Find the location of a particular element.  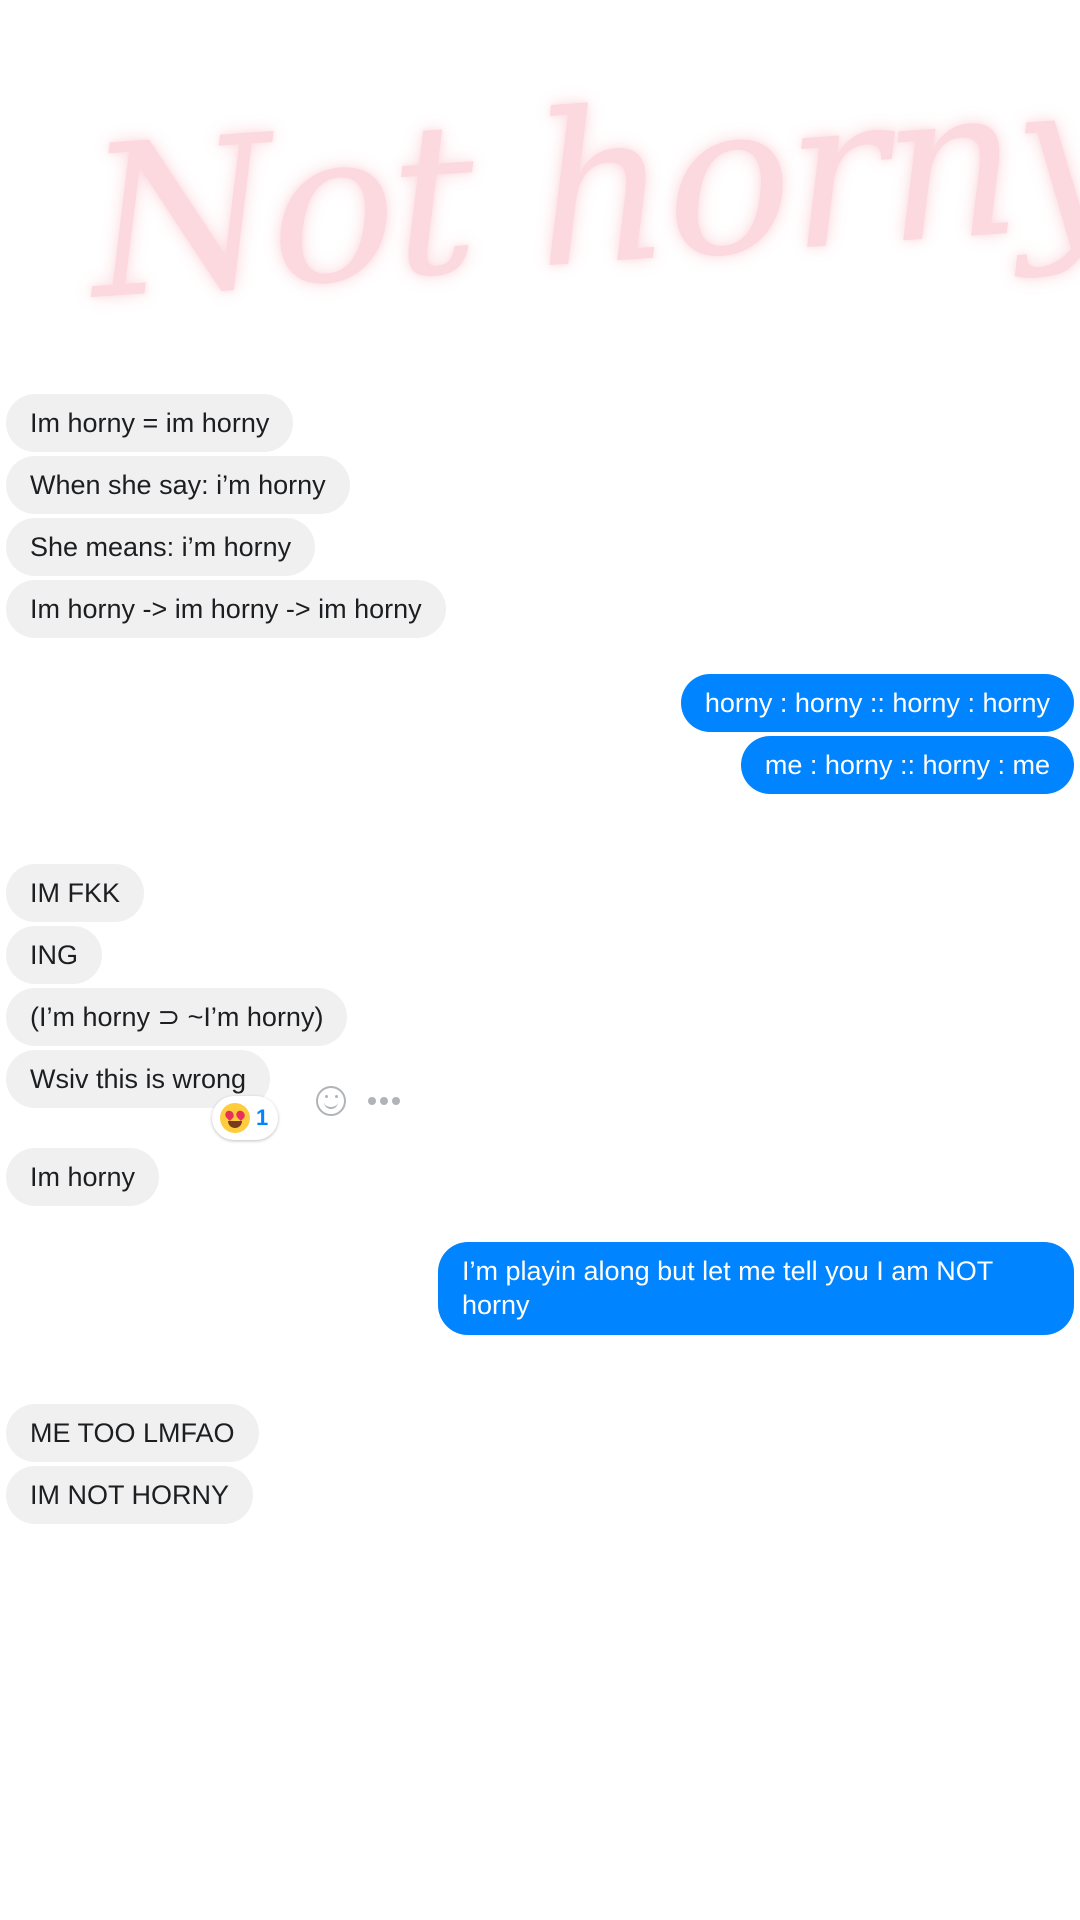

smiley-icon is located at coordinates (331, 1101).